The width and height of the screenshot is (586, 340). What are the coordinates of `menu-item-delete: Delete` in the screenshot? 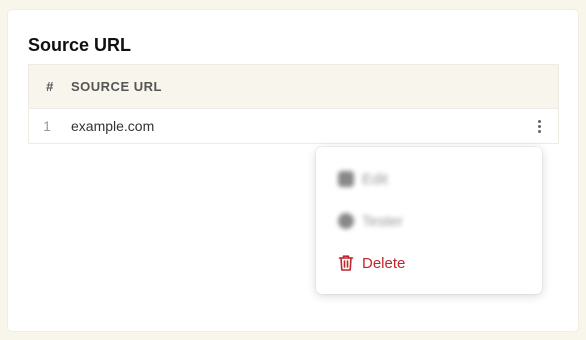 It's located at (371, 263).